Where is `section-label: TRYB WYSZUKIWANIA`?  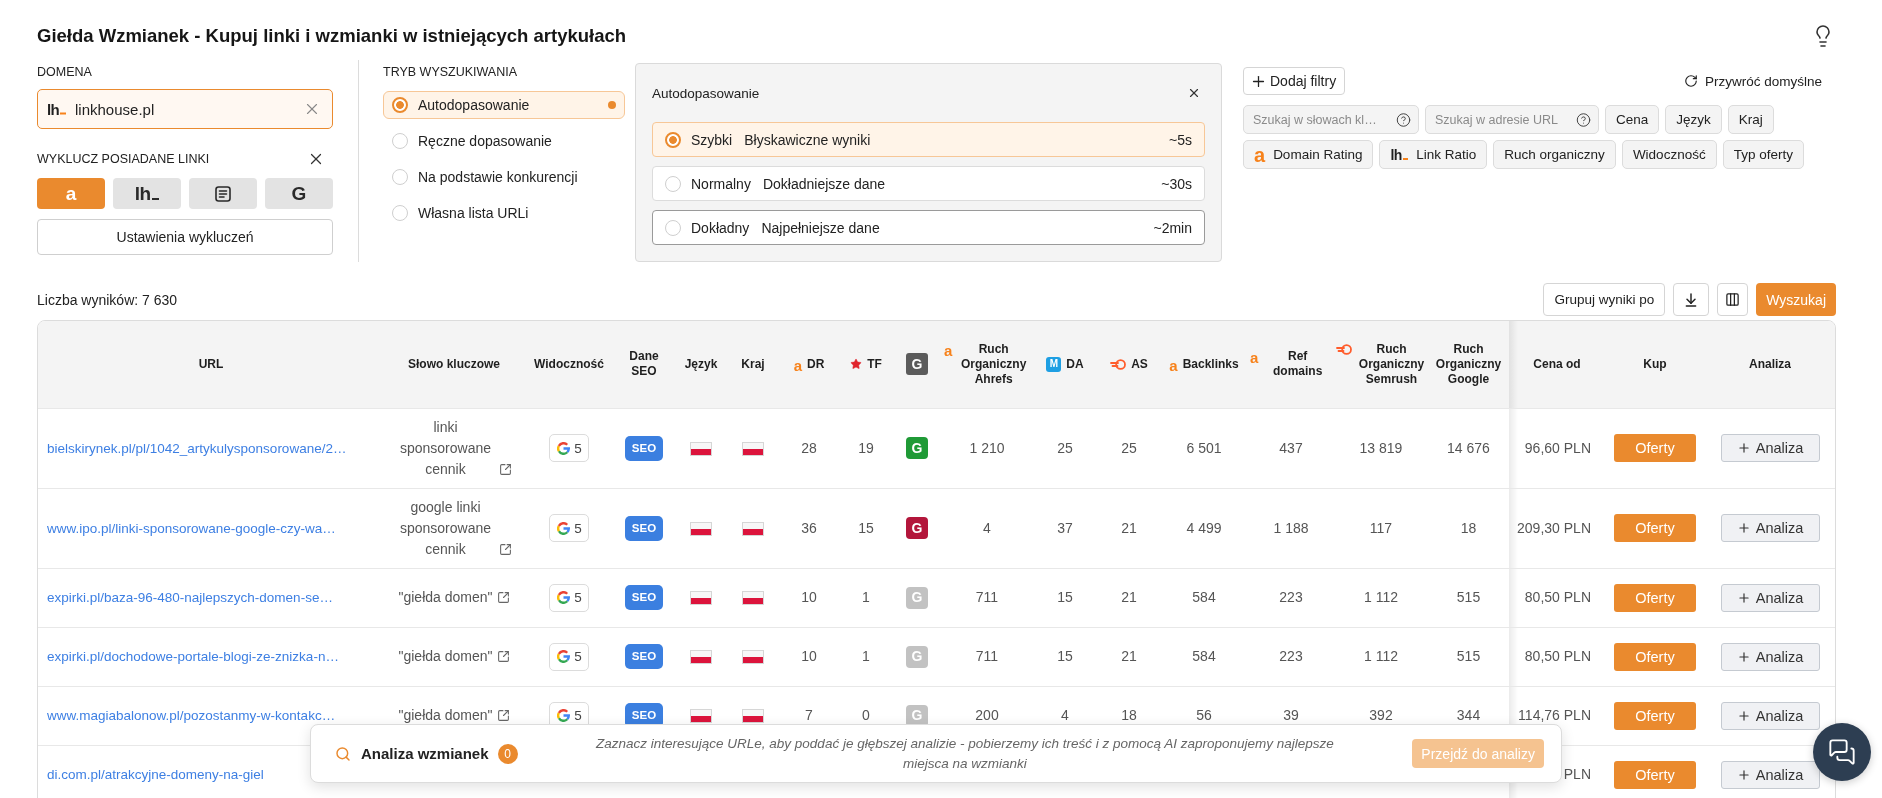 section-label: TRYB WYSZUKIWANIA is located at coordinates (451, 72).